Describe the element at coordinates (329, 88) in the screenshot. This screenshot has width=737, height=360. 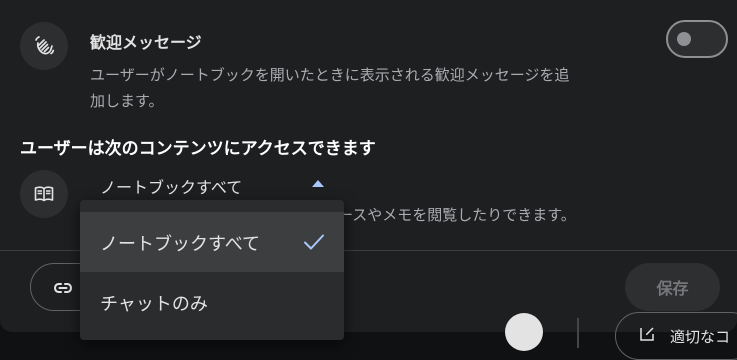
I see `welcome-message-description: ユーザーがノートブックを開いたときに表示される歓迎メッセージを追 加します。` at that location.